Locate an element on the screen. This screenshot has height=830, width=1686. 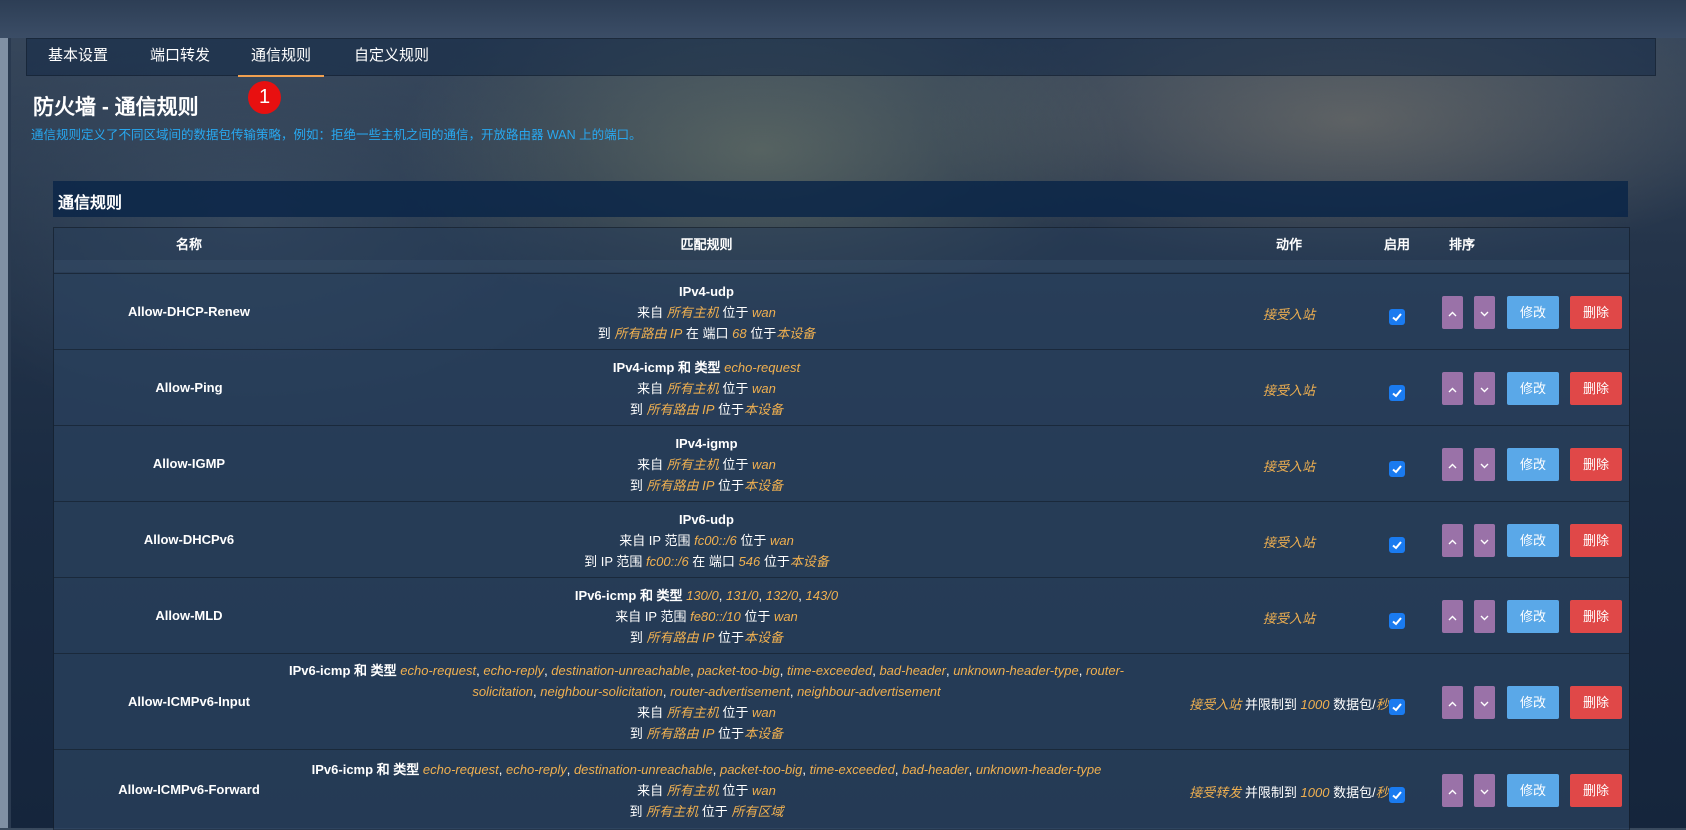
page-title: 防火墙 - 通信规则 is located at coordinates (116, 107).